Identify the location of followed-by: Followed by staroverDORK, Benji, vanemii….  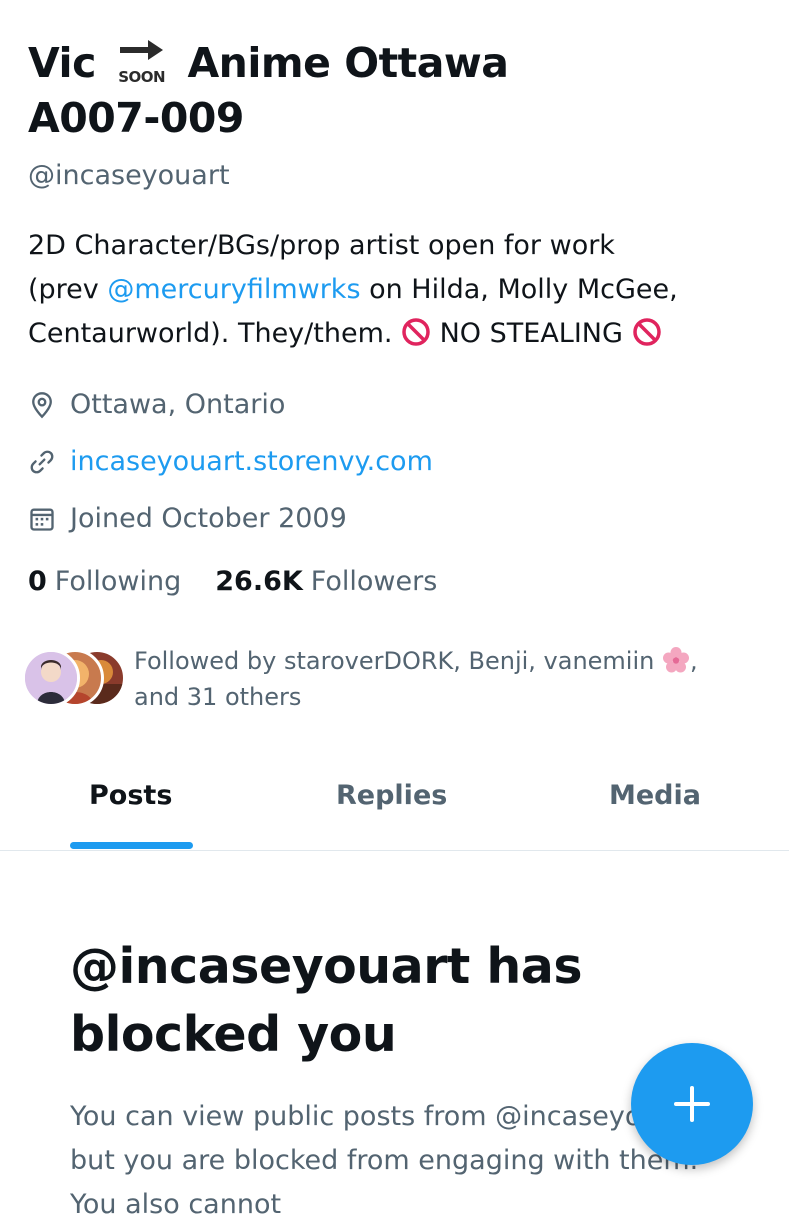
(395, 681).